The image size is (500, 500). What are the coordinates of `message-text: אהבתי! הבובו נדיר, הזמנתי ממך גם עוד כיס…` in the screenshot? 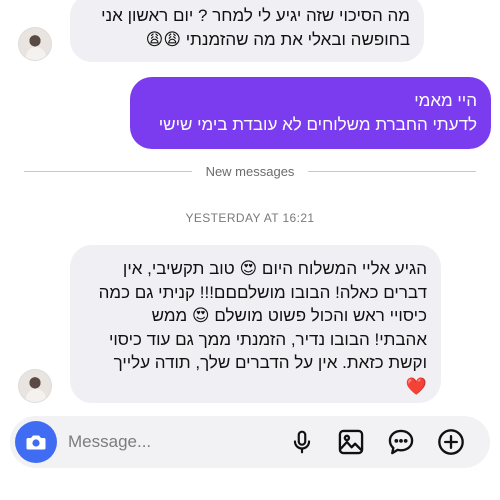 It's located at (267, 339).